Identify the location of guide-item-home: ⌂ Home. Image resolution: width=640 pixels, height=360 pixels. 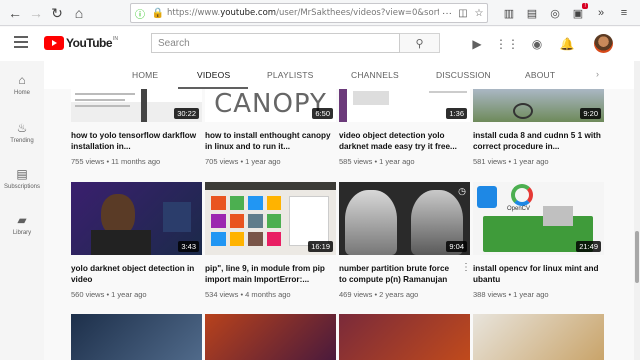
(22, 84).